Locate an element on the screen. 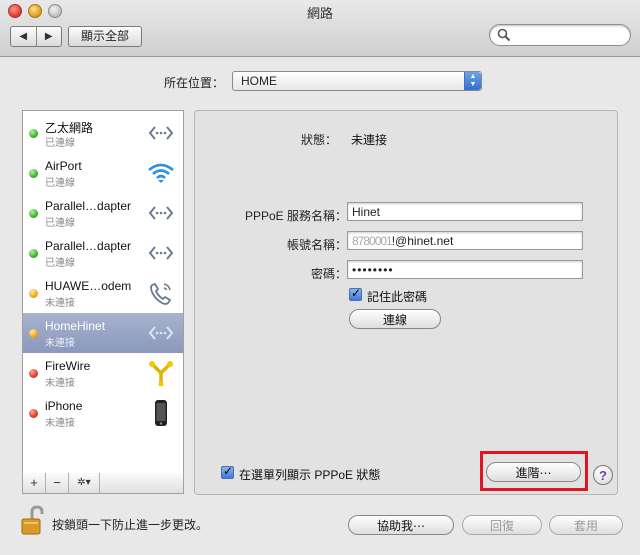 The width and height of the screenshot is (640, 555). location-row: 所在位置： HOME ▲ ▼ is located at coordinates (320, 81).